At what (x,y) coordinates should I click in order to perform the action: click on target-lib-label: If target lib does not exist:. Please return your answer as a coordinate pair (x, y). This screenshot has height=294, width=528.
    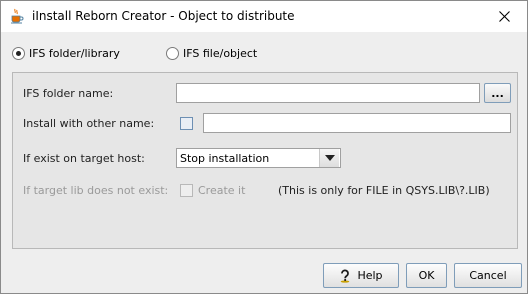
    Looking at the image, I should click on (96, 190).